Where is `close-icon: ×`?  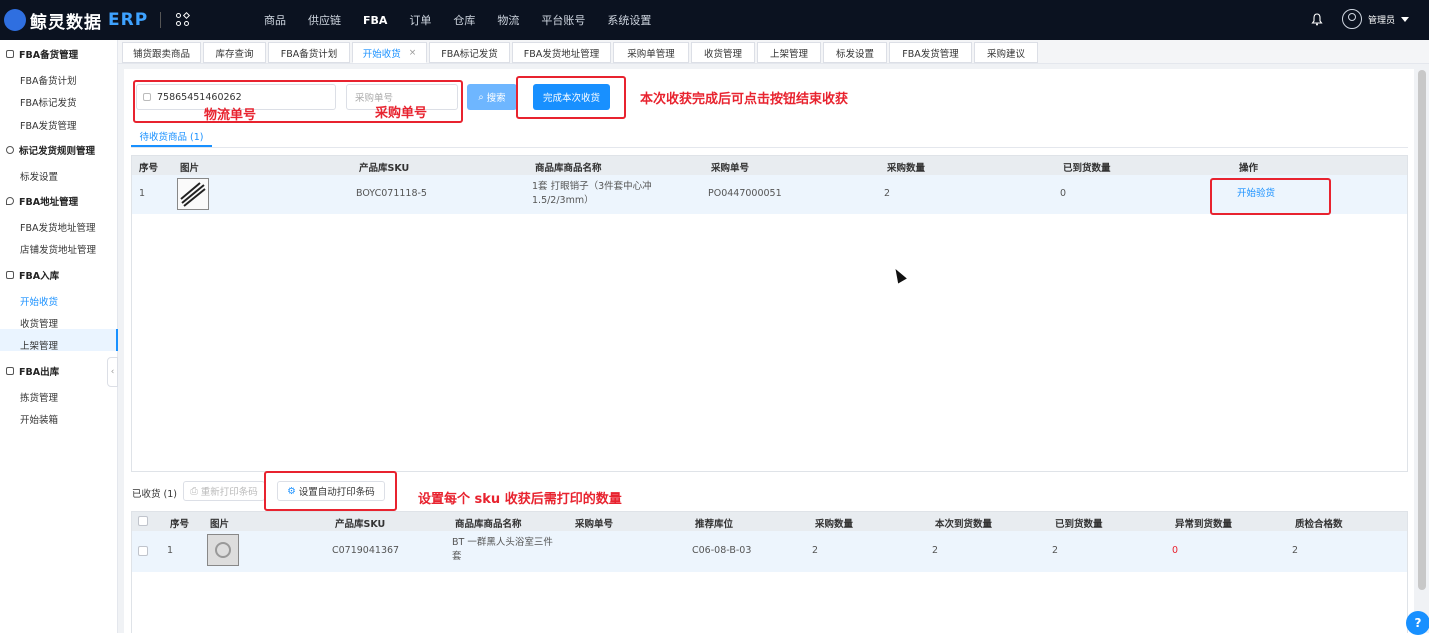
close-icon: × is located at coordinates (413, 53).